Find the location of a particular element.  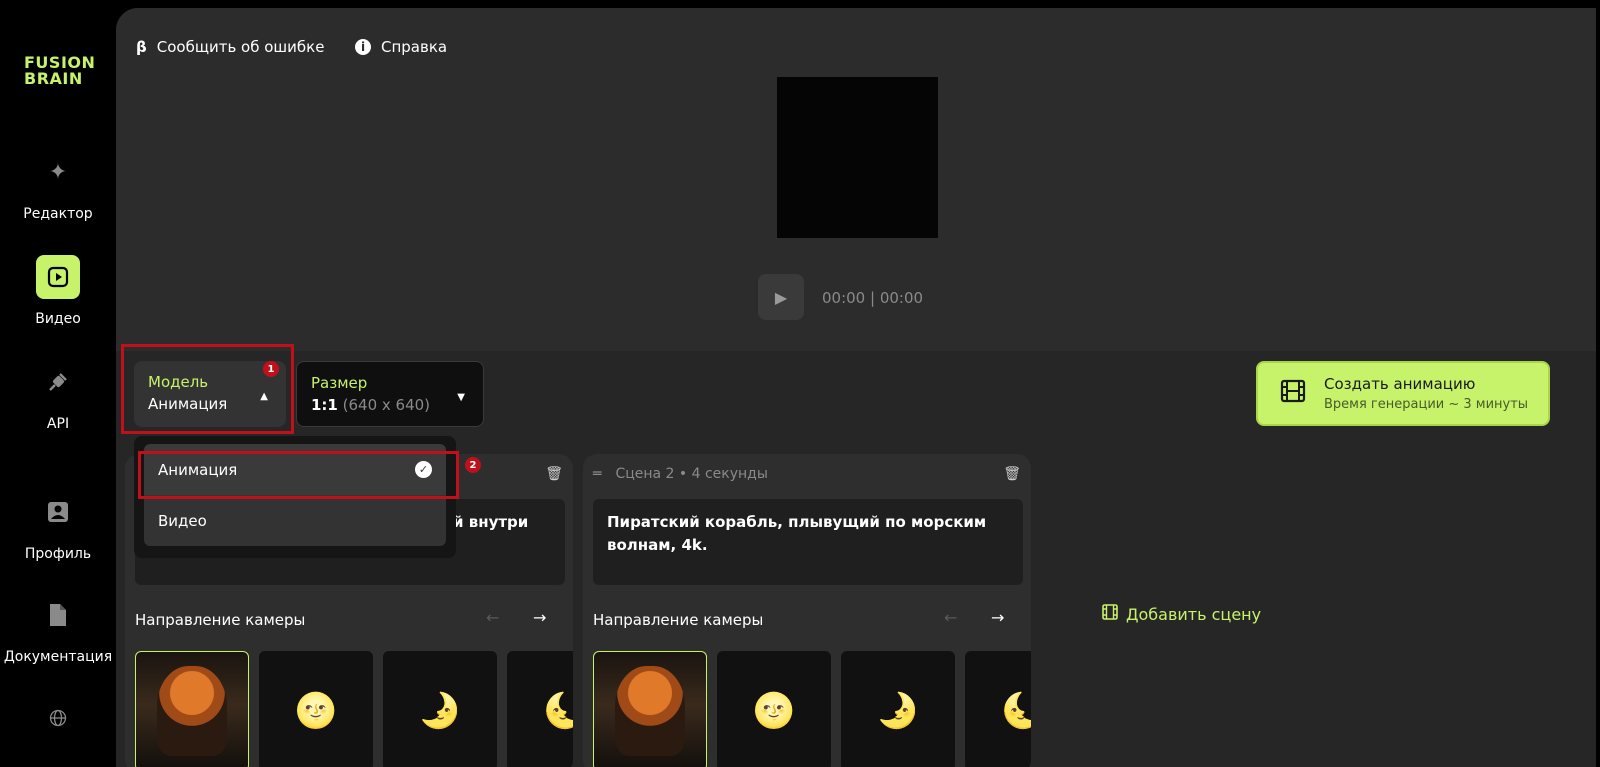

report-bug-link: β Сообщить об ошибке is located at coordinates (230, 47).